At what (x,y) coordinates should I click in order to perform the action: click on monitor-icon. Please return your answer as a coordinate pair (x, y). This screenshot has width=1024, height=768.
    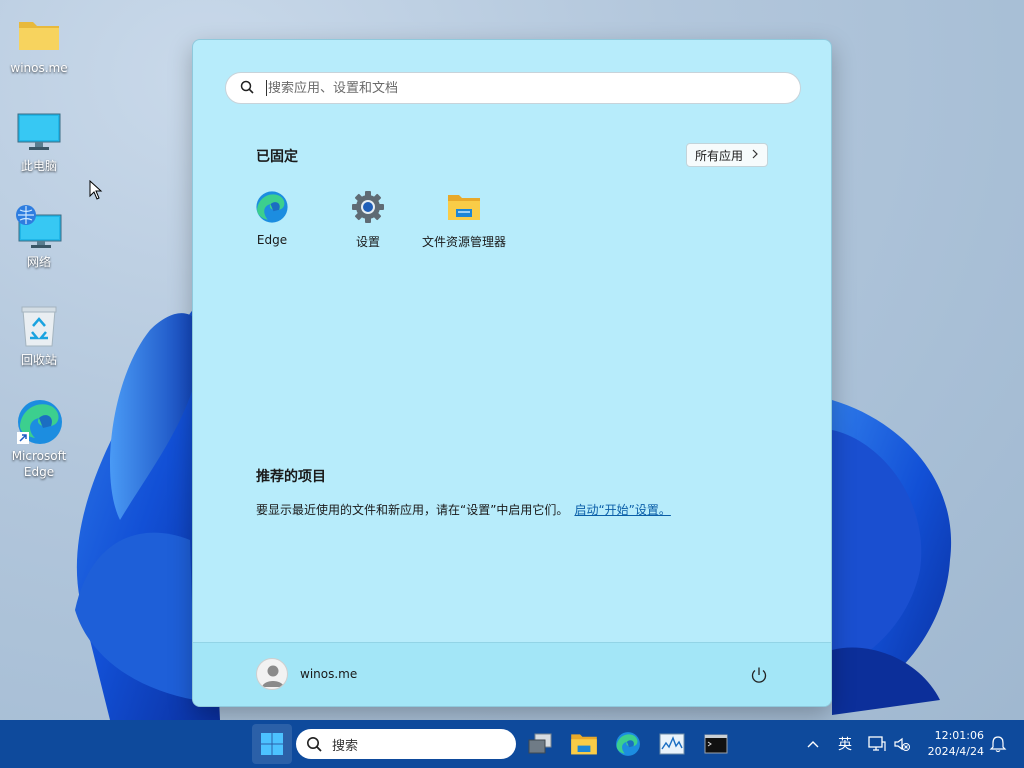
    Looking at the image, I should click on (39, 132).